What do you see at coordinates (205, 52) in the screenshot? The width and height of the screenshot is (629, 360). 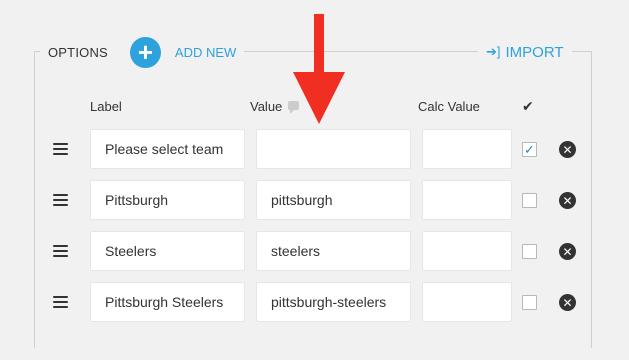 I see `add-new-link: ADD NEW` at bounding box center [205, 52].